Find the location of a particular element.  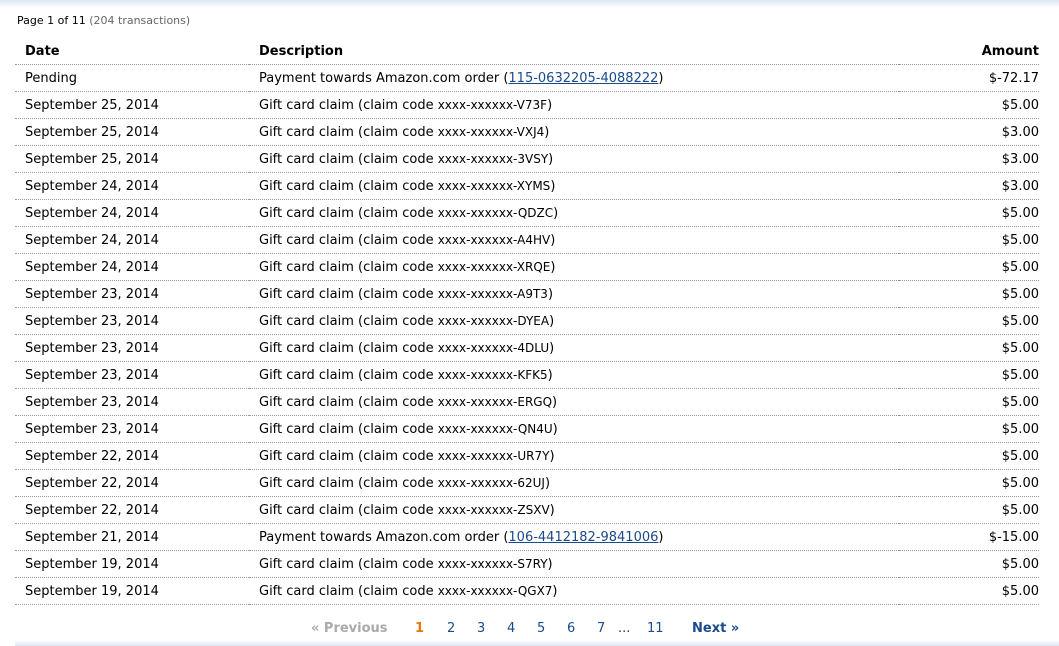

claim-code: xxxx-xxxxxx-QN4U is located at coordinates (495, 428).